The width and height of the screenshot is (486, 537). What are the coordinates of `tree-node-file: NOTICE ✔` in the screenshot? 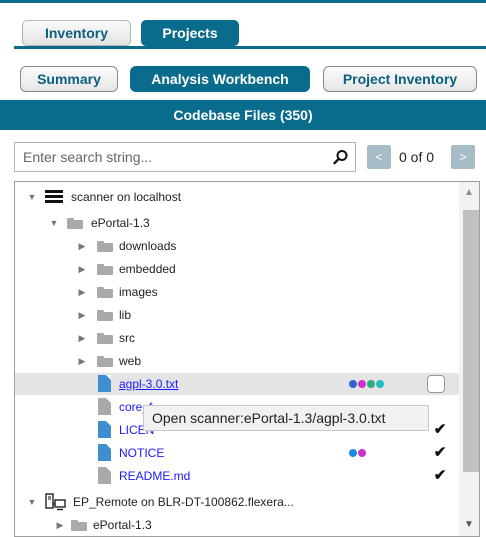 It's located at (237, 453).